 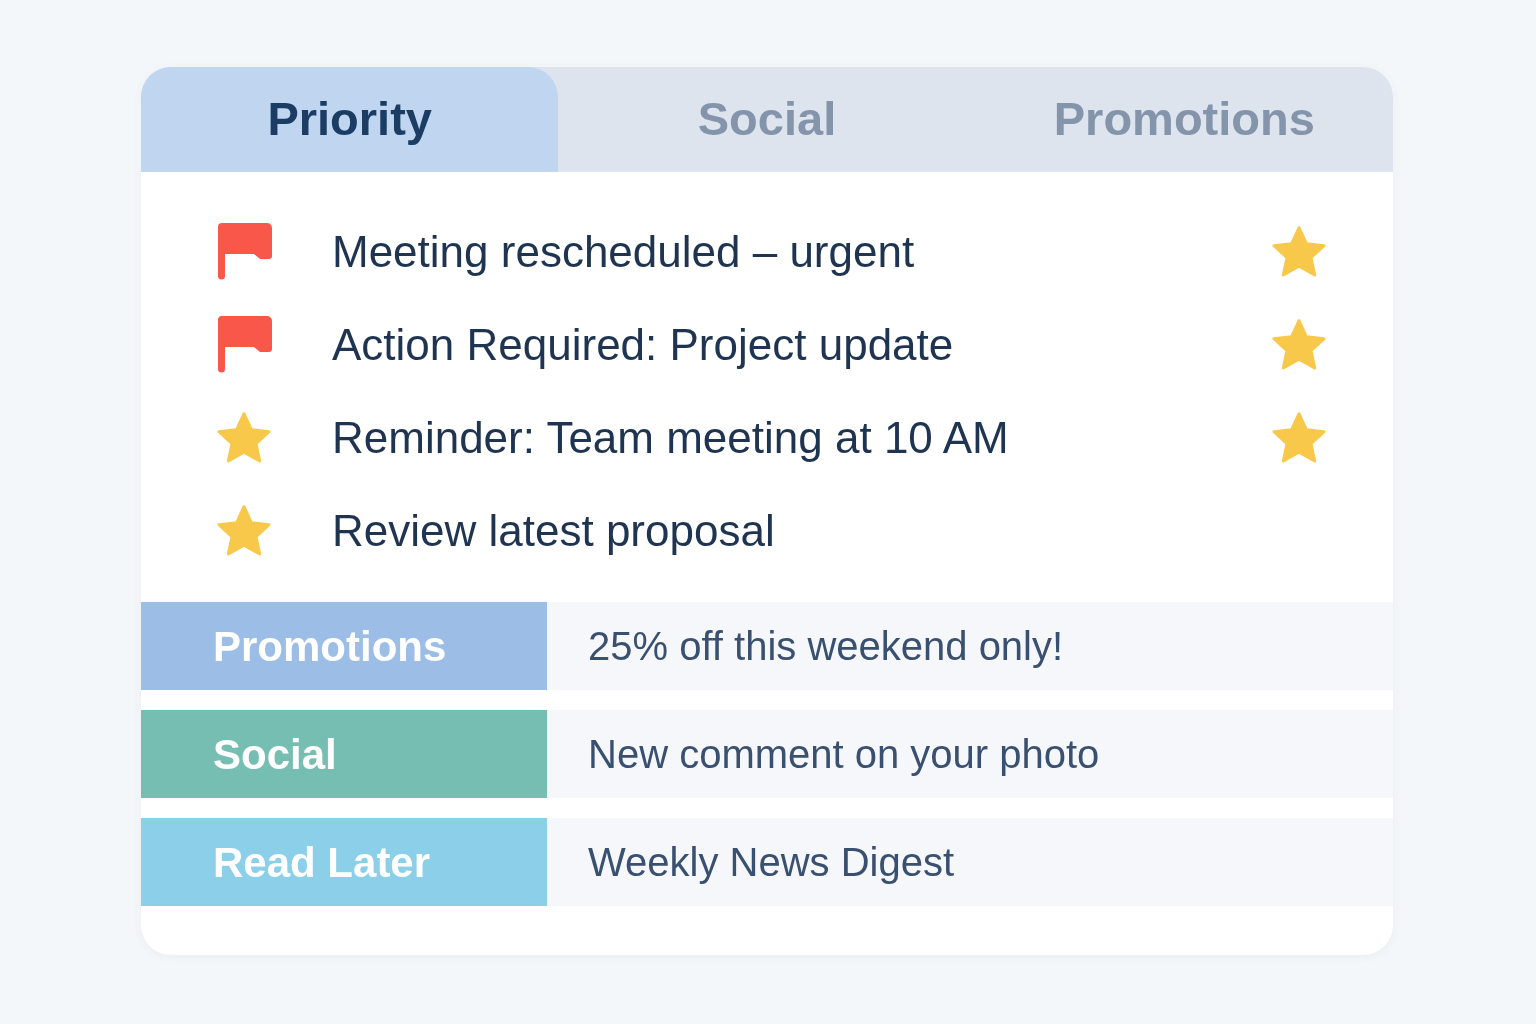 I want to click on tab: Priority, so click(x=350, y=119).